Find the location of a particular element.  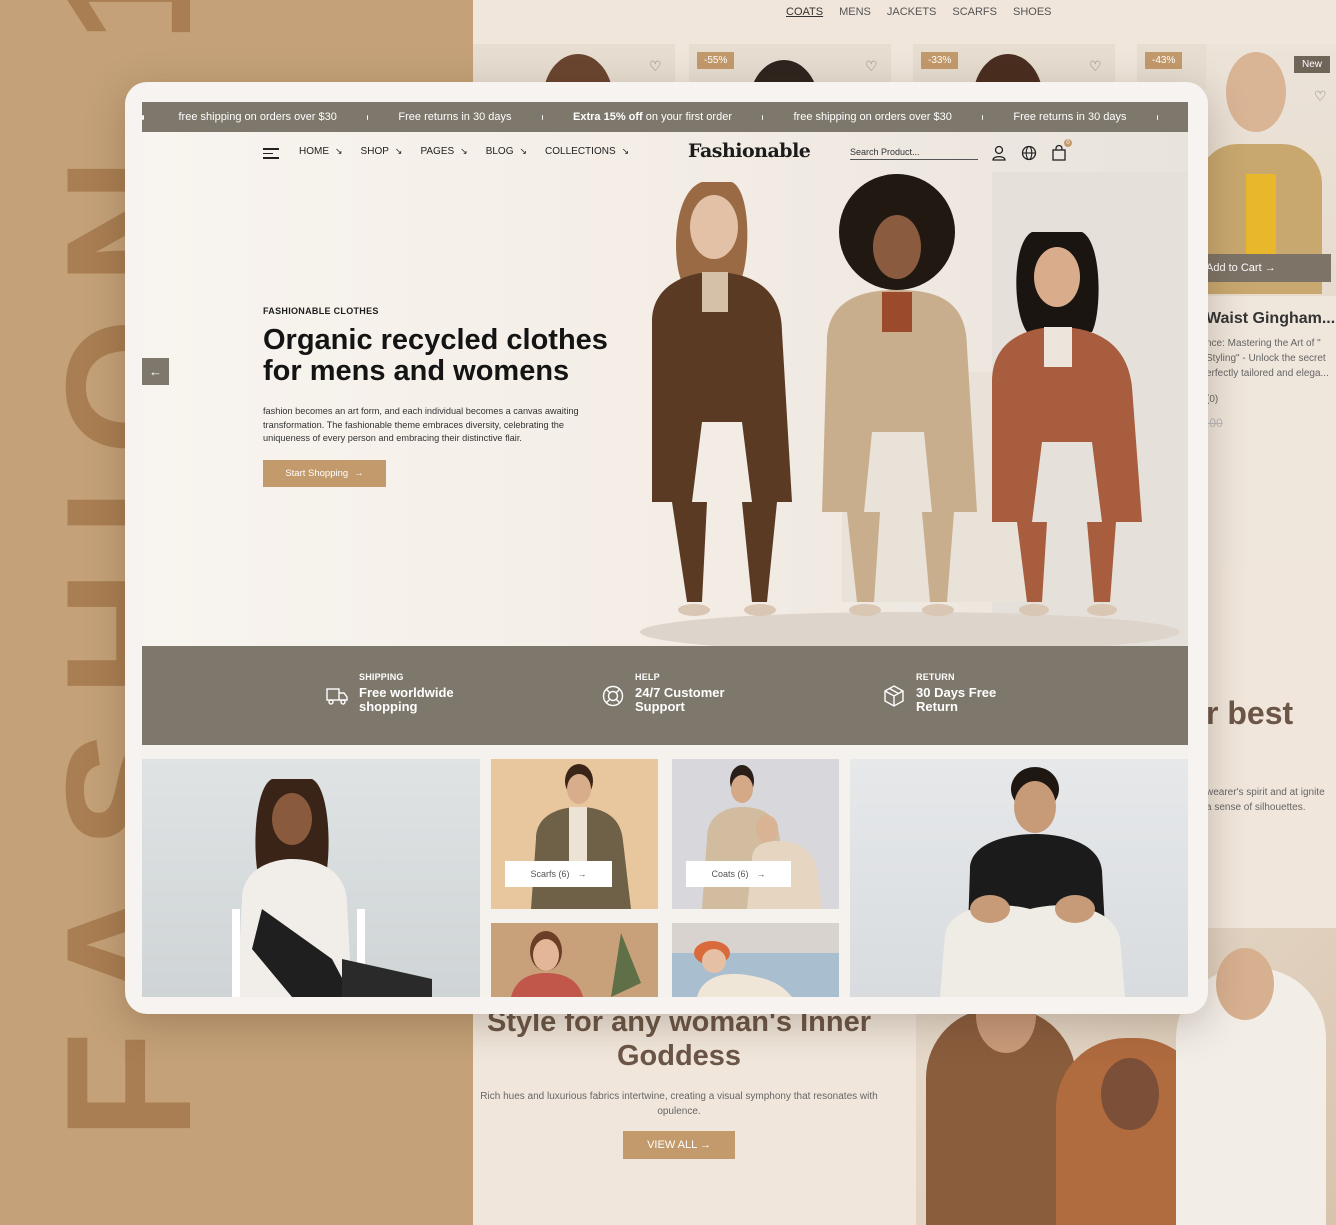

bg-category-jackets: JACKETS is located at coordinates (912, 12).